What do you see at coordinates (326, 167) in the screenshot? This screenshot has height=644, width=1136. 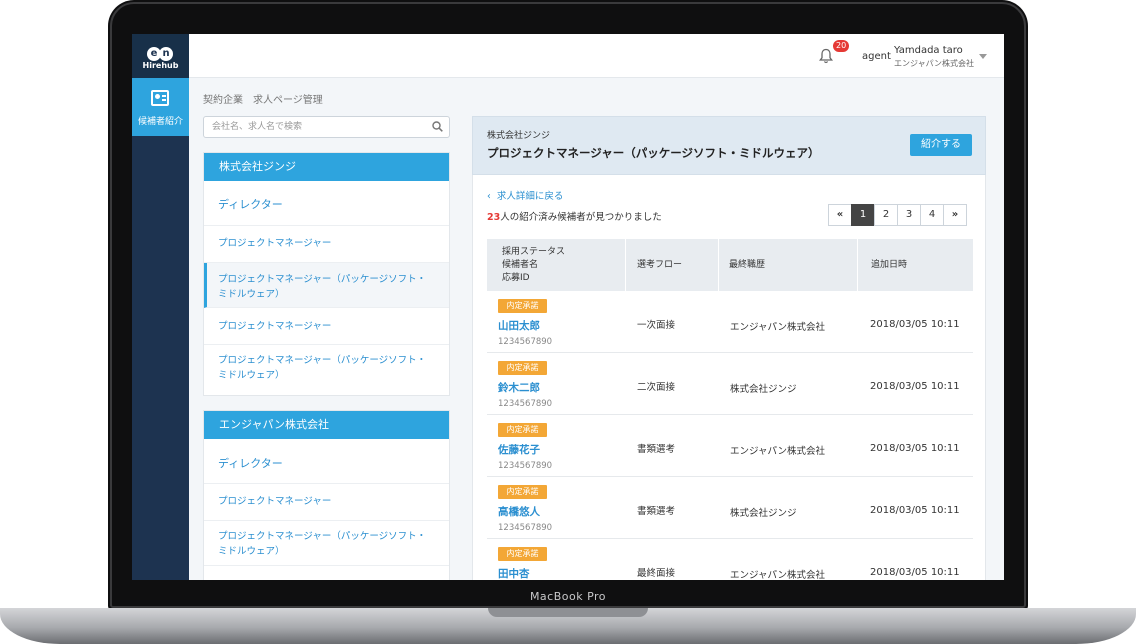 I see `company-header: 株式会社ジンジ` at bounding box center [326, 167].